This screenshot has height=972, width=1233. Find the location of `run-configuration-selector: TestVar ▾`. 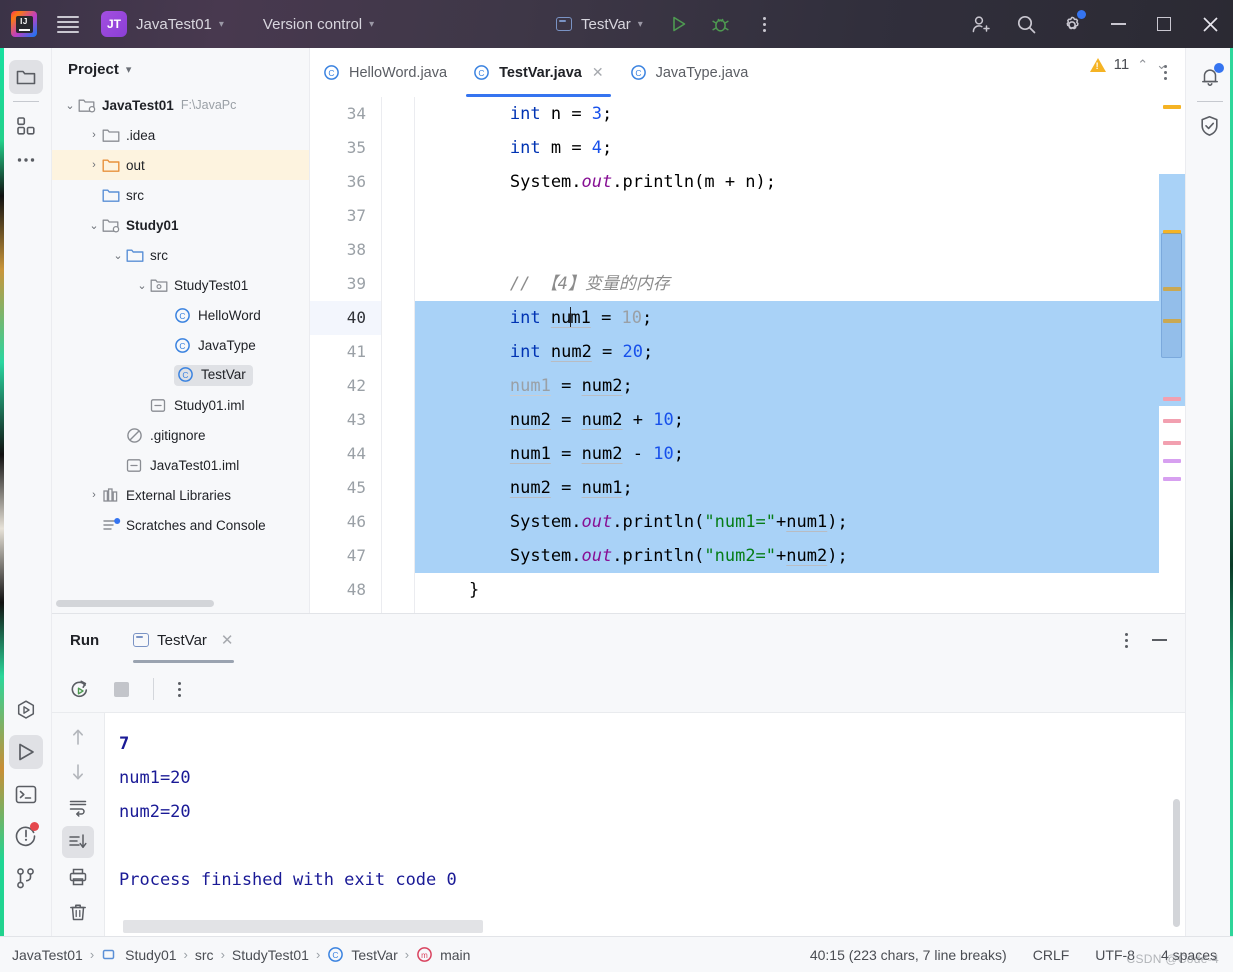

run-configuration-selector: TestVar ▾ is located at coordinates (599, 24).